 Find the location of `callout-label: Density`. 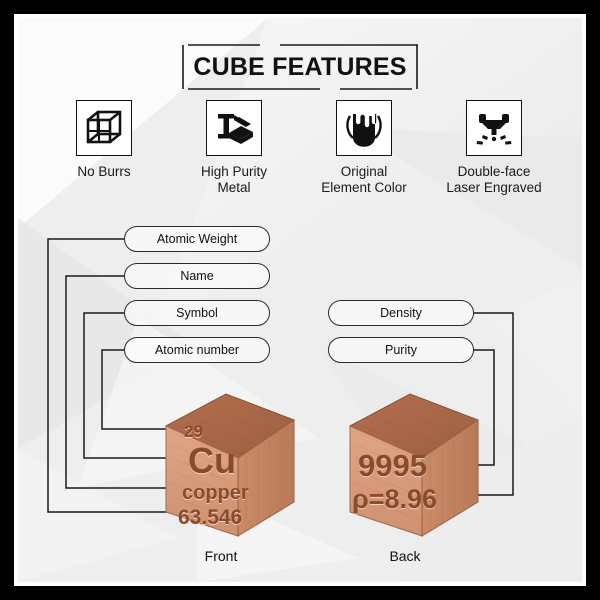

callout-label: Density is located at coordinates (401, 313).